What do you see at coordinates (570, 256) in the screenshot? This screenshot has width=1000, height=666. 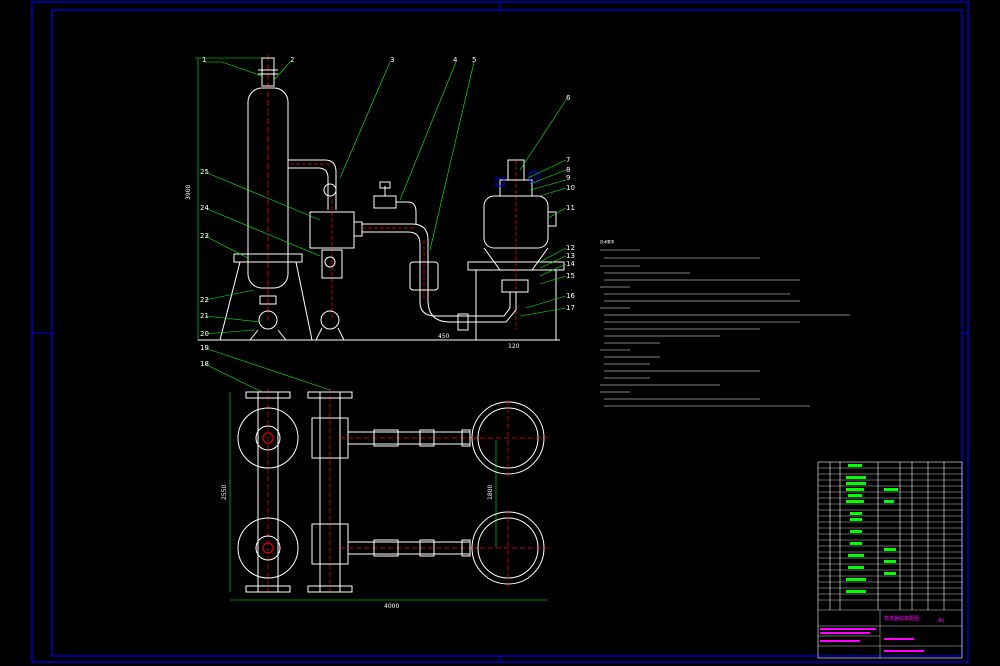 I see `callout-13: 13` at bounding box center [570, 256].